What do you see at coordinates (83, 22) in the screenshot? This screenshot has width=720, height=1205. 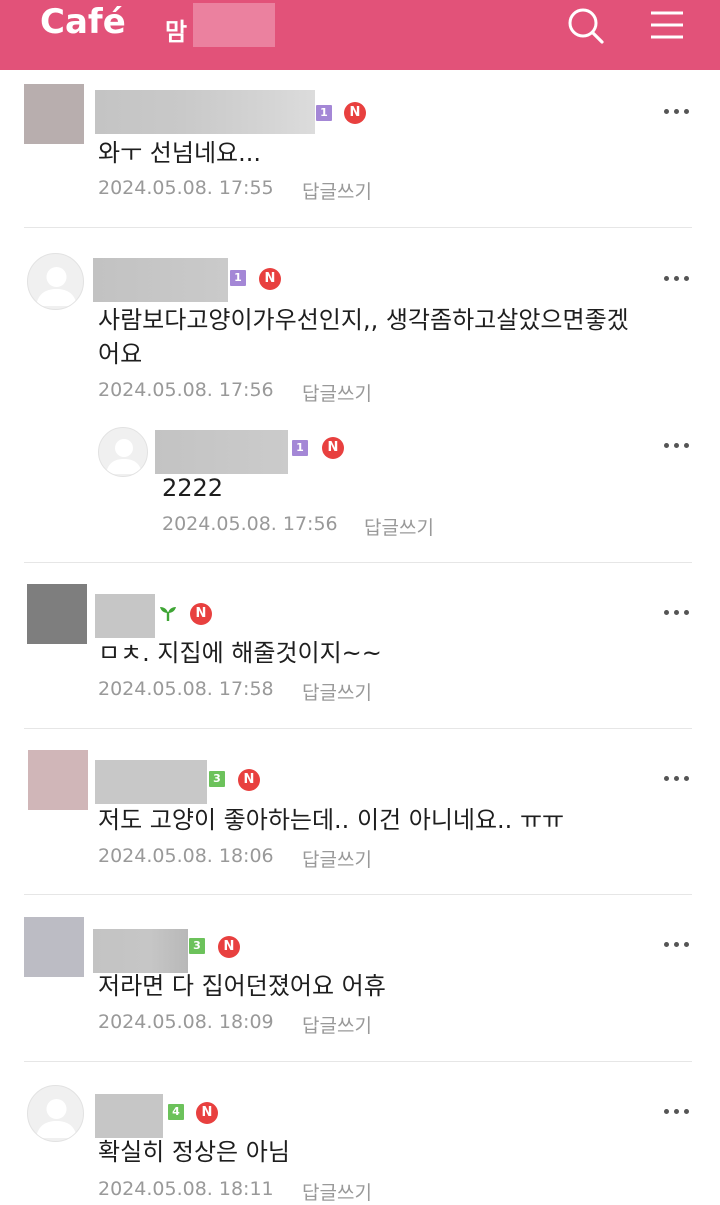 I see `cafe-logo: Café` at bounding box center [83, 22].